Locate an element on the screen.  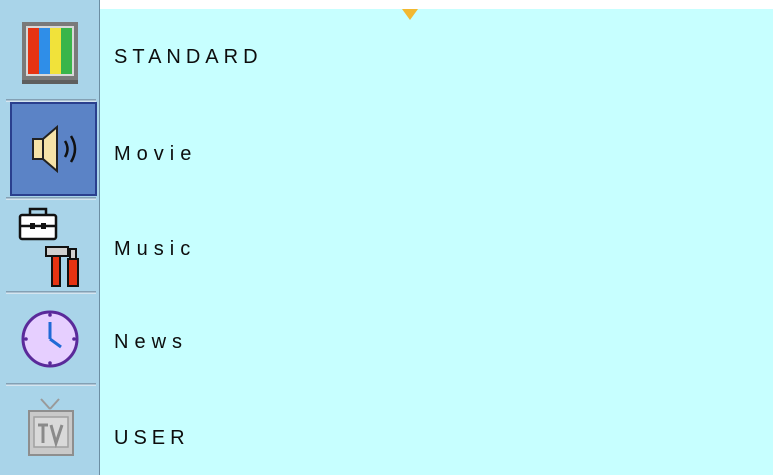
icon-rail is located at coordinates (50, 237).